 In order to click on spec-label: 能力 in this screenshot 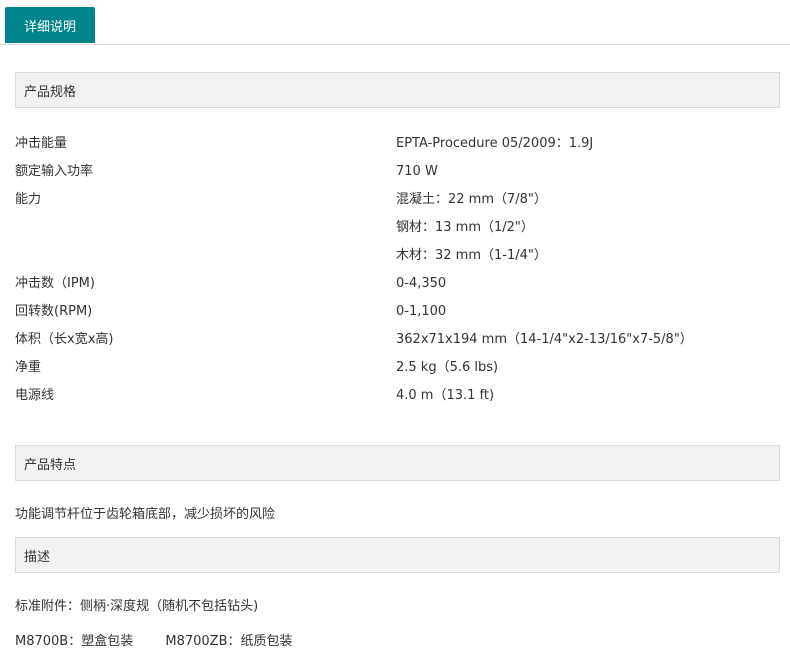, I will do `click(28, 199)`.